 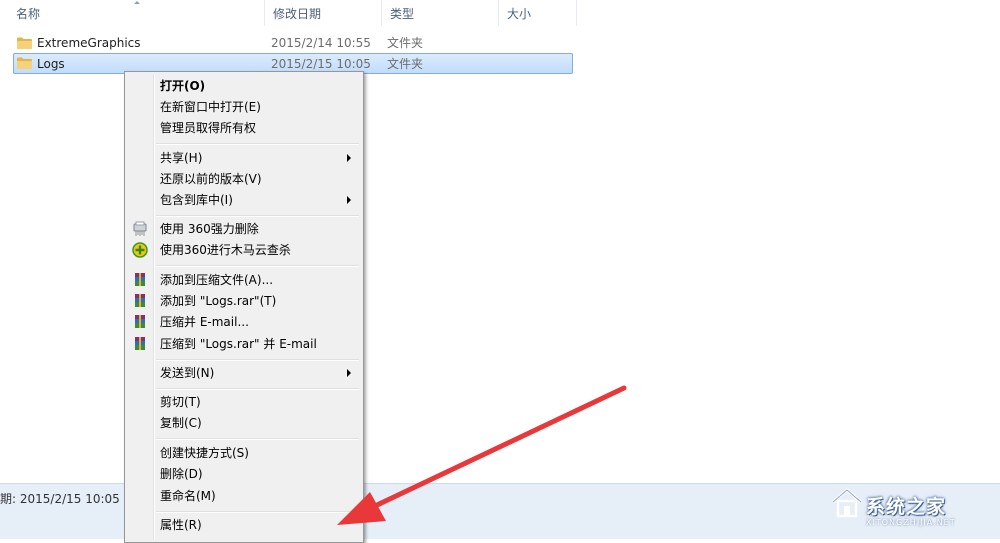 What do you see at coordinates (208, 128) in the screenshot?
I see `menu-item-label: 管理员取得所有权` at bounding box center [208, 128].